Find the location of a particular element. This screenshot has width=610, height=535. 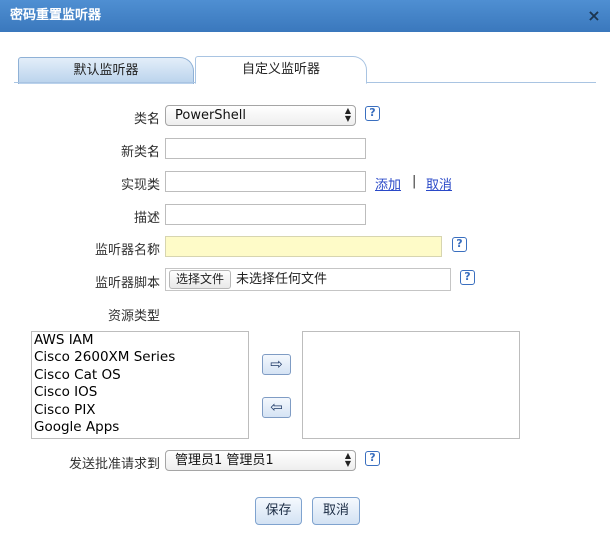

listener-name-colon: ： is located at coordinates (155, 250).